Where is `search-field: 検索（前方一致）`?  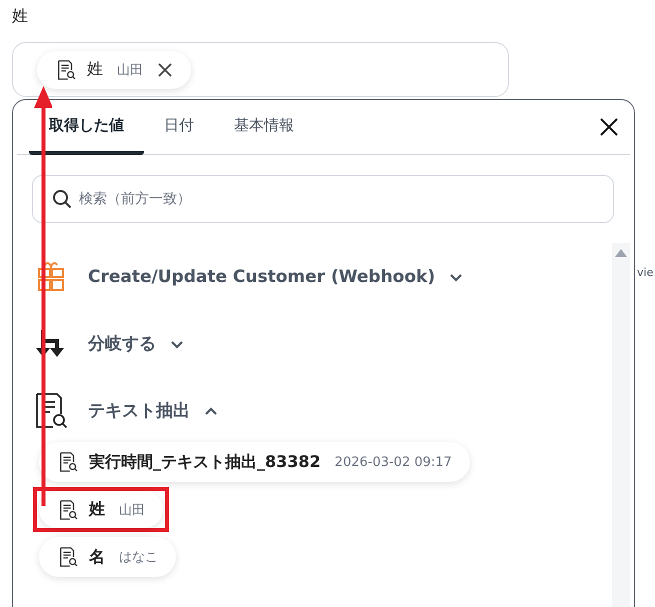
search-field: 検索（前方一致） is located at coordinates (323, 199).